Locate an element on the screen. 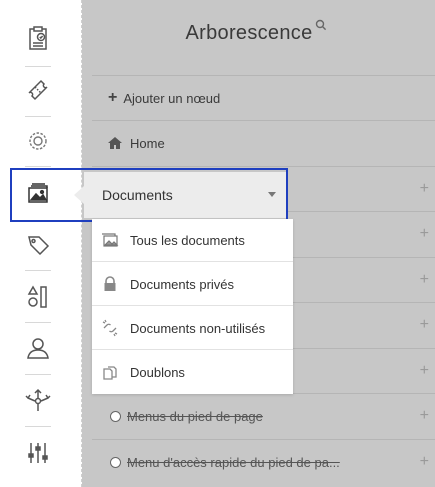 This screenshot has height=487, width=435. user-icon is located at coordinates (38, 348).